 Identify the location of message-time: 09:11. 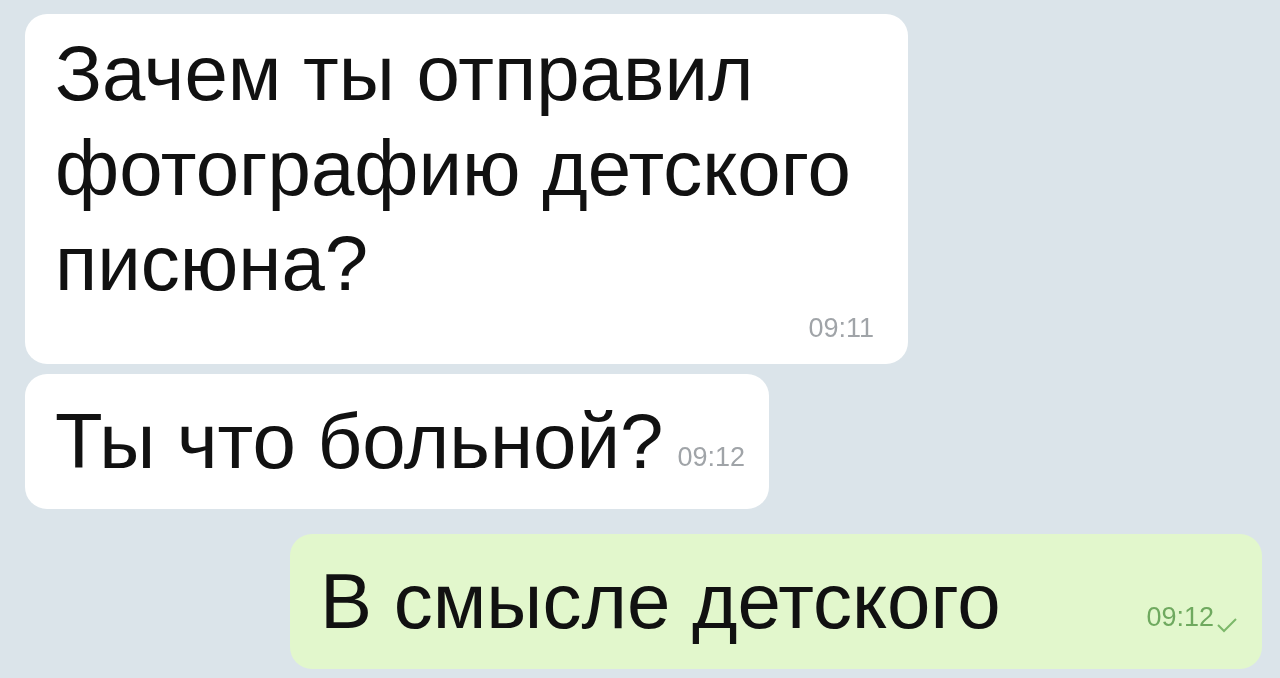
(841, 328).